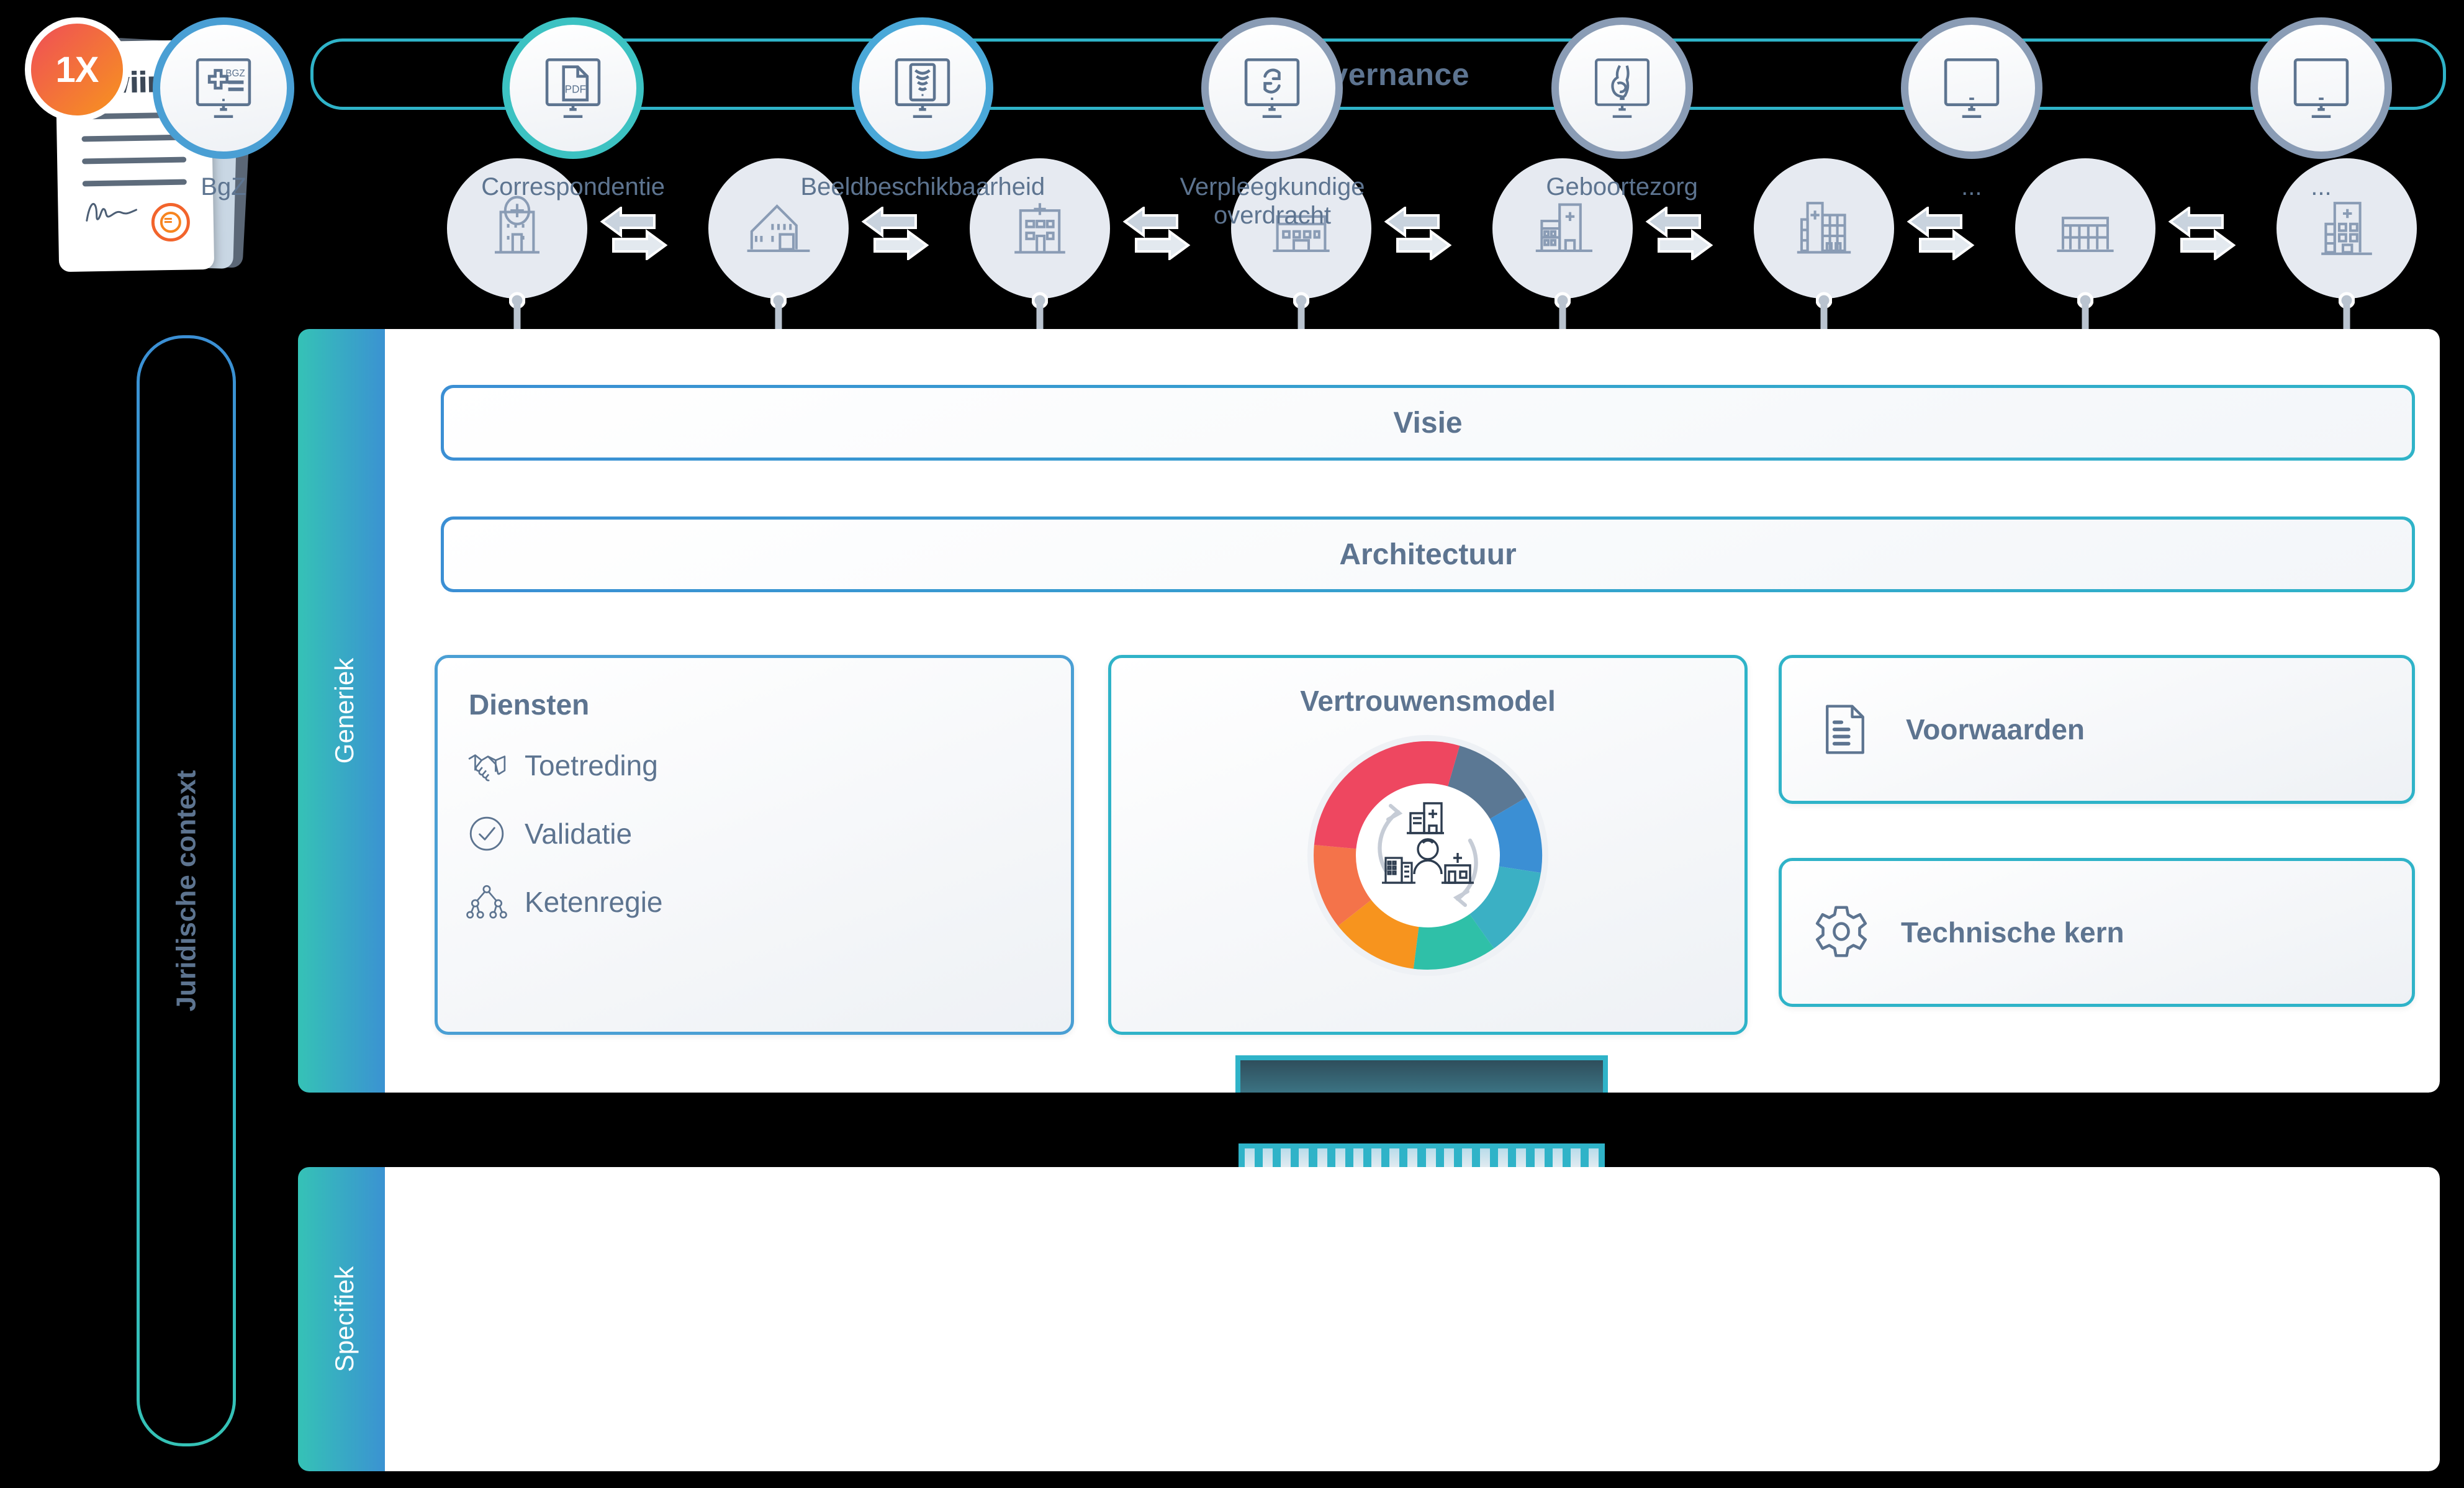 The height and width of the screenshot is (1488, 2464). What do you see at coordinates (591, 765) in the screenshot?
I see `diensten-item-label: Toetreding` at bounding box center [591, 765].